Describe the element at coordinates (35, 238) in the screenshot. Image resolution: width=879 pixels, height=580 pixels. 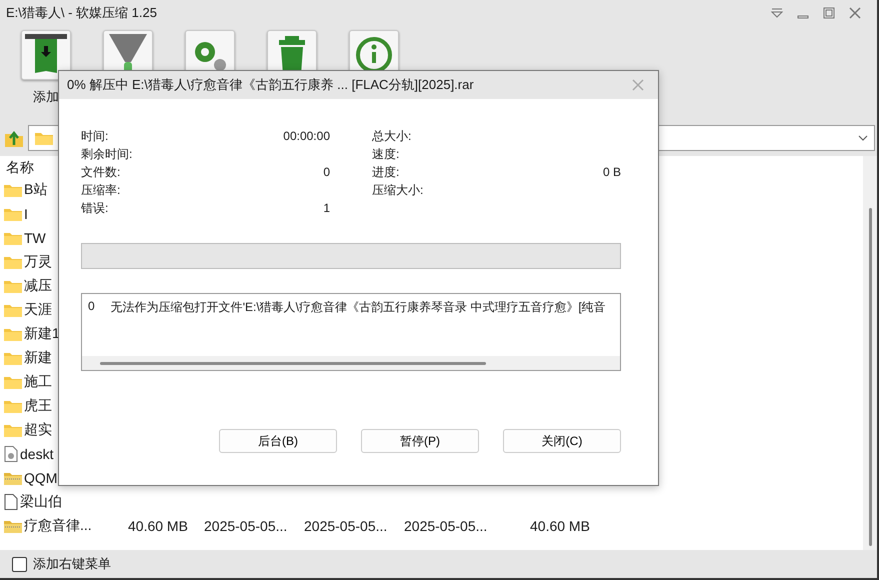
I see `file-name: TW` at that location.